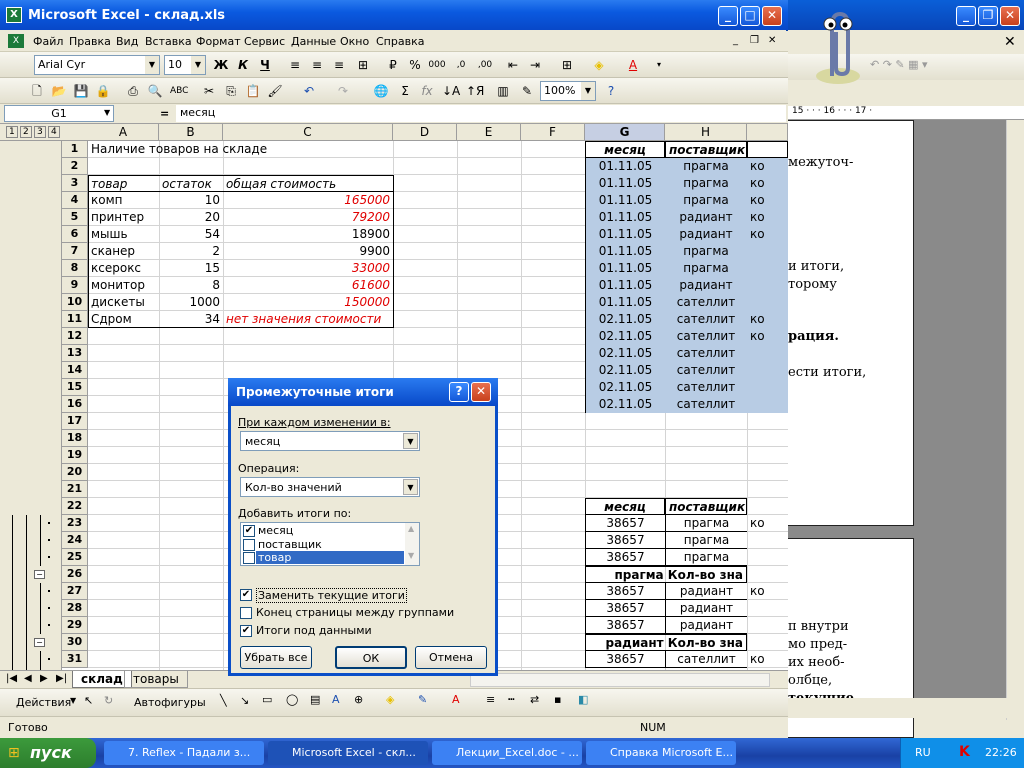 The height and width of the screenshot is (768, 1024). Describe the element at coordinates (358, 699) in the screenshot. I see `diagram-icon: ⊕` at that location.